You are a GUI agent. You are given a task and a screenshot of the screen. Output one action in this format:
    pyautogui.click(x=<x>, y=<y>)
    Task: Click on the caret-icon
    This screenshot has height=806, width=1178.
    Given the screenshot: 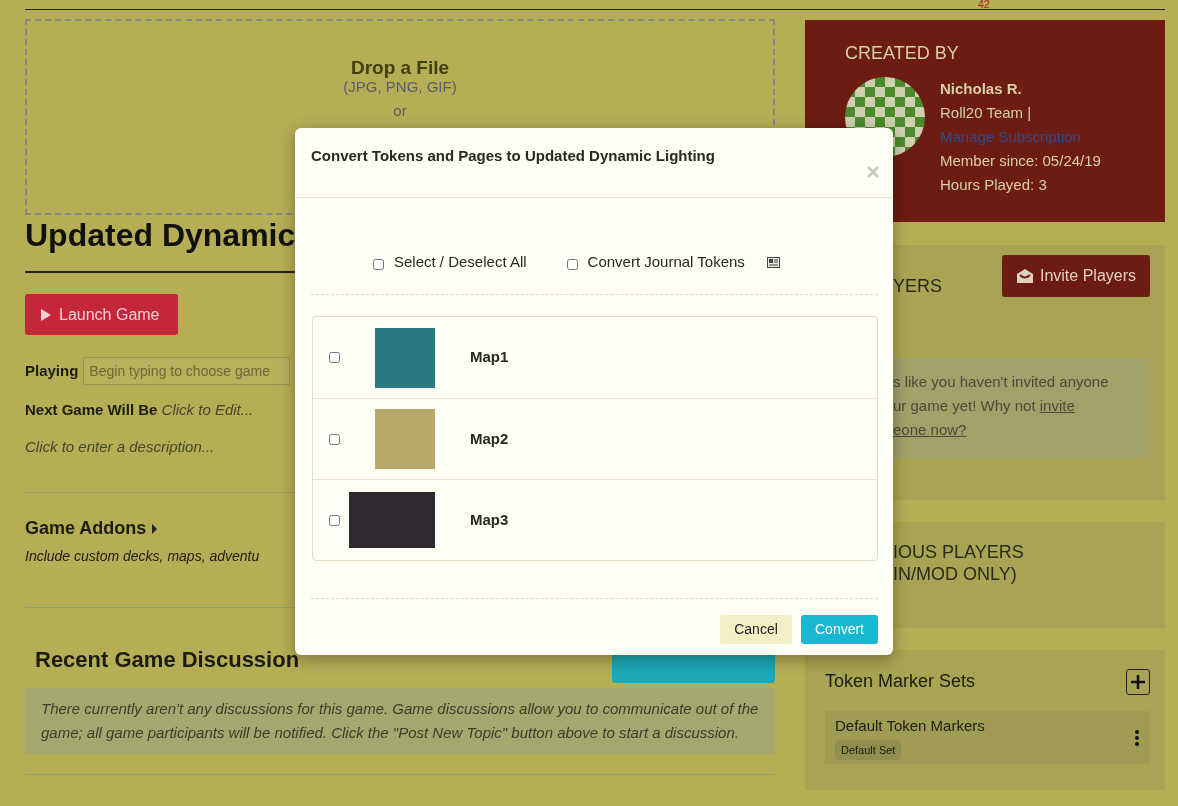 What is the action you would take?
    pyautogui.click(x=155, y=528)
    